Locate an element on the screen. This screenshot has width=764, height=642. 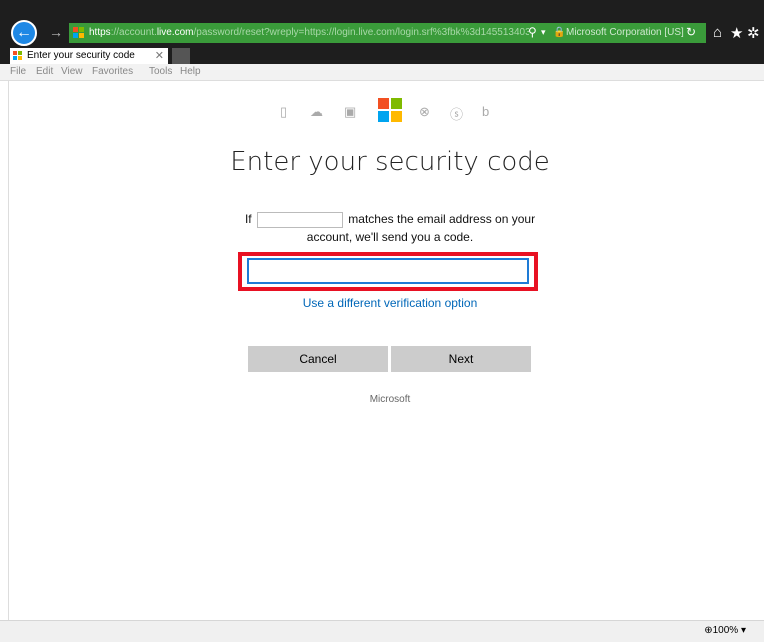
status-bar: ⊕100% ▾ is located at coordinates (382, 631).